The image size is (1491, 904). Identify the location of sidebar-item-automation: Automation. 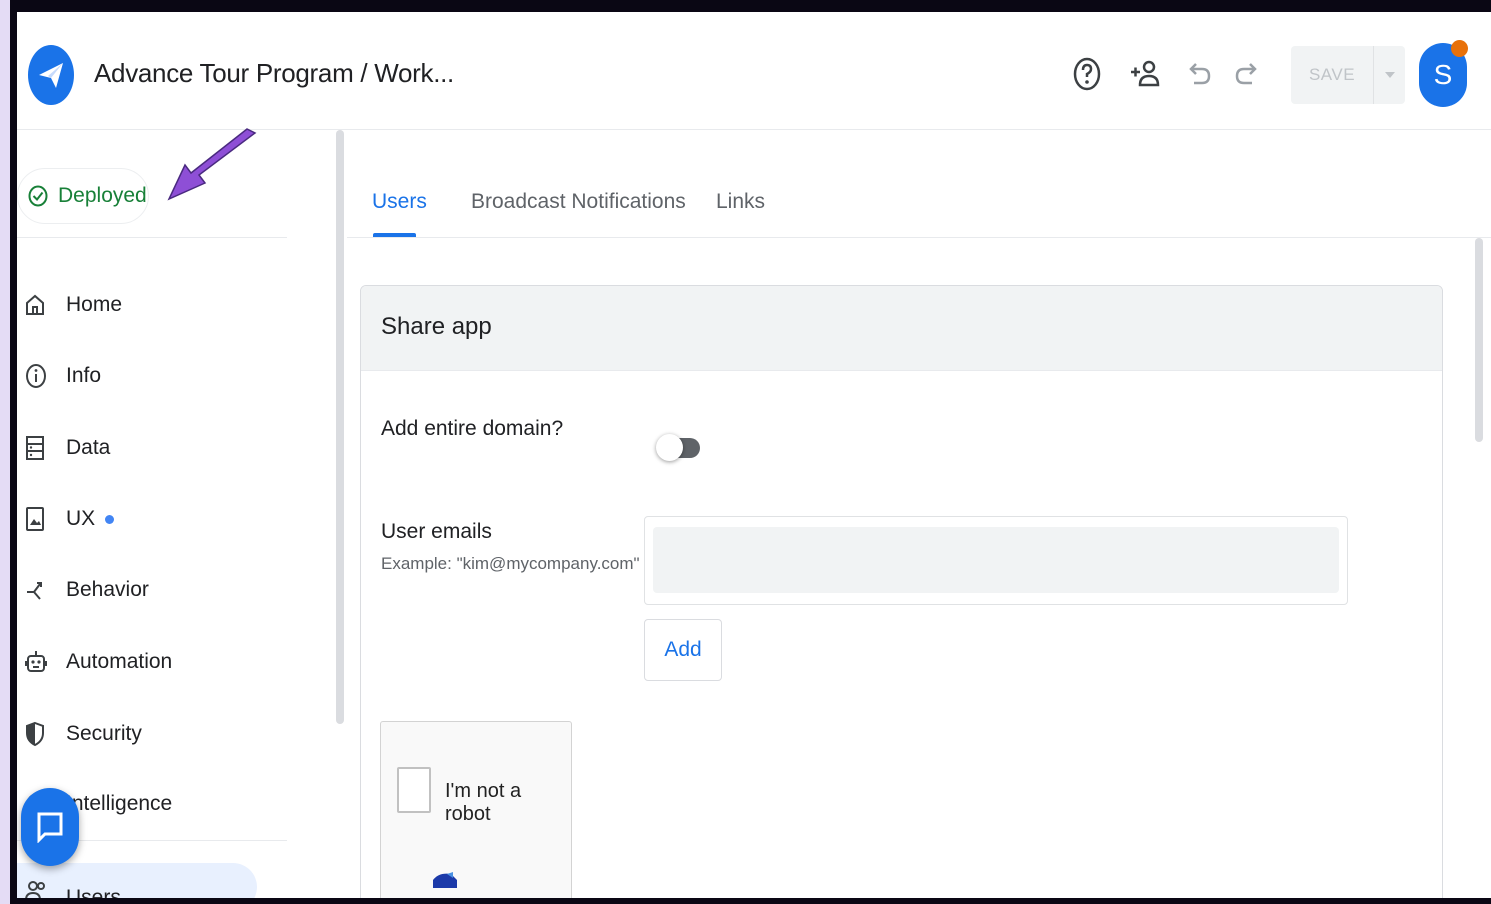
(142, 662).